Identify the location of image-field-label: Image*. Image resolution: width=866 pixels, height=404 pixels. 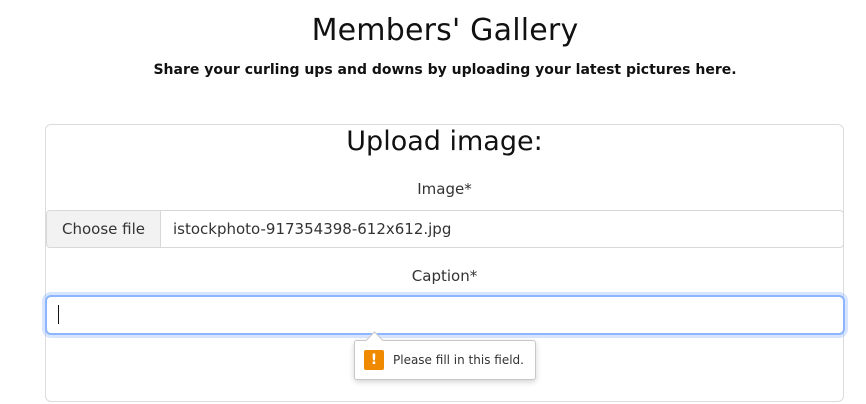
(444, 189).